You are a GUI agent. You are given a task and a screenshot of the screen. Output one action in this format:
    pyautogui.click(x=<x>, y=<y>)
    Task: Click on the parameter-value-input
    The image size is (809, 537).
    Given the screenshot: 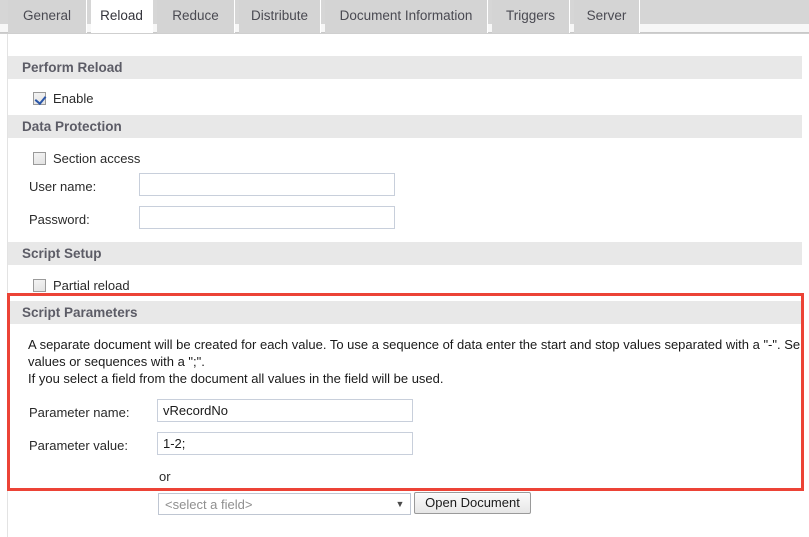 What is the action you would take?
    pyautogui.click(x=285, y=443)
    